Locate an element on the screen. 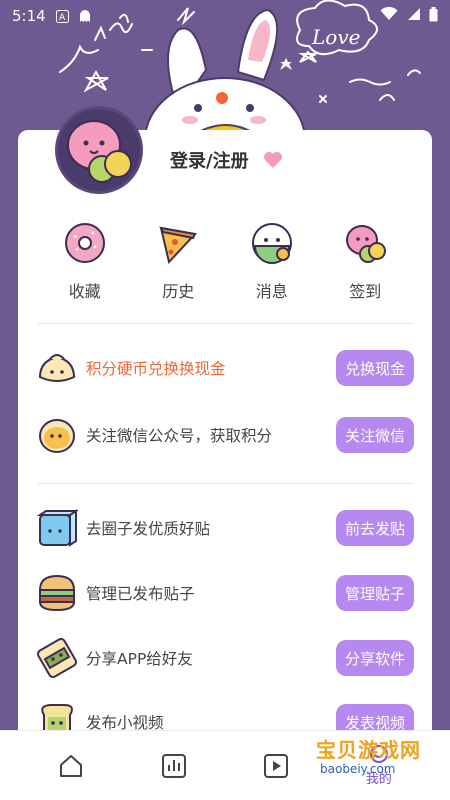 The image size is (450, 800). watermark: 宝贝游戏网 baobeiy.com is located at coordinates (376, 758).